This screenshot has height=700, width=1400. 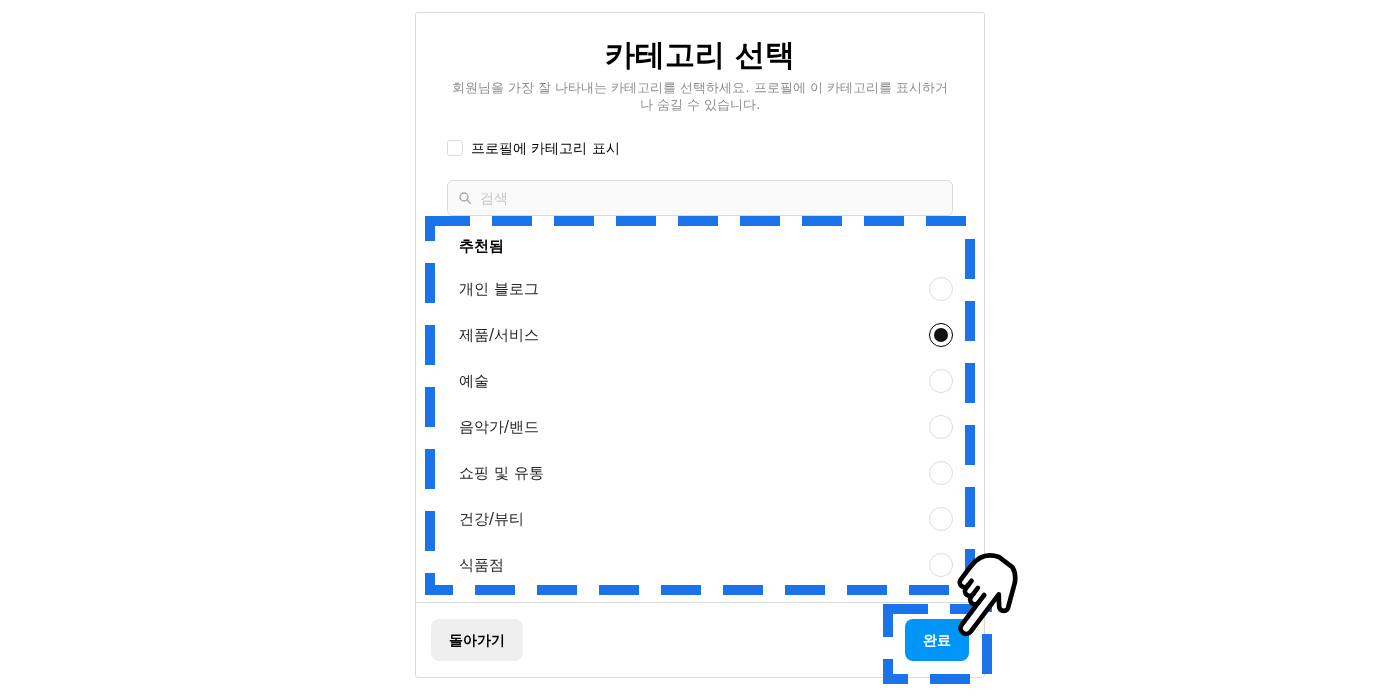 What do you see at coordinates (700, 473) in the screenshot?
I see `category-option: 쇼핑 및 유통` at bounding box center [700, 473].